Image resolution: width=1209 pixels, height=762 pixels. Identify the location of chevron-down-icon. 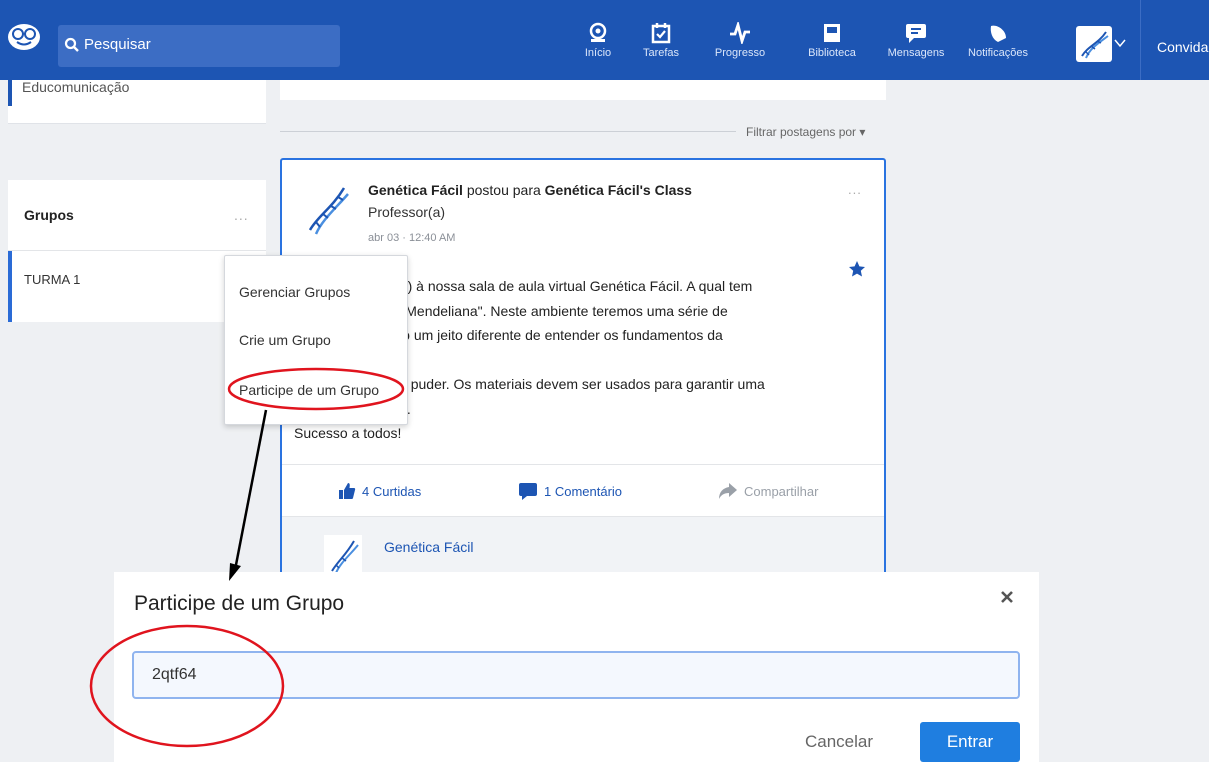
(1120, 43).